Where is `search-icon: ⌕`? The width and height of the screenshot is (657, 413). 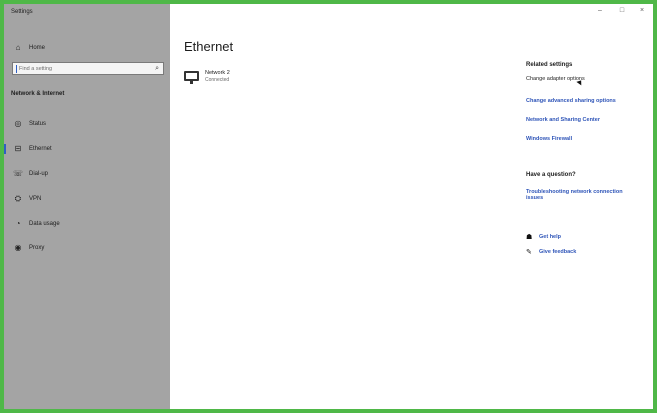
search-icon: ⌕ is located at coordinates (157, 69).